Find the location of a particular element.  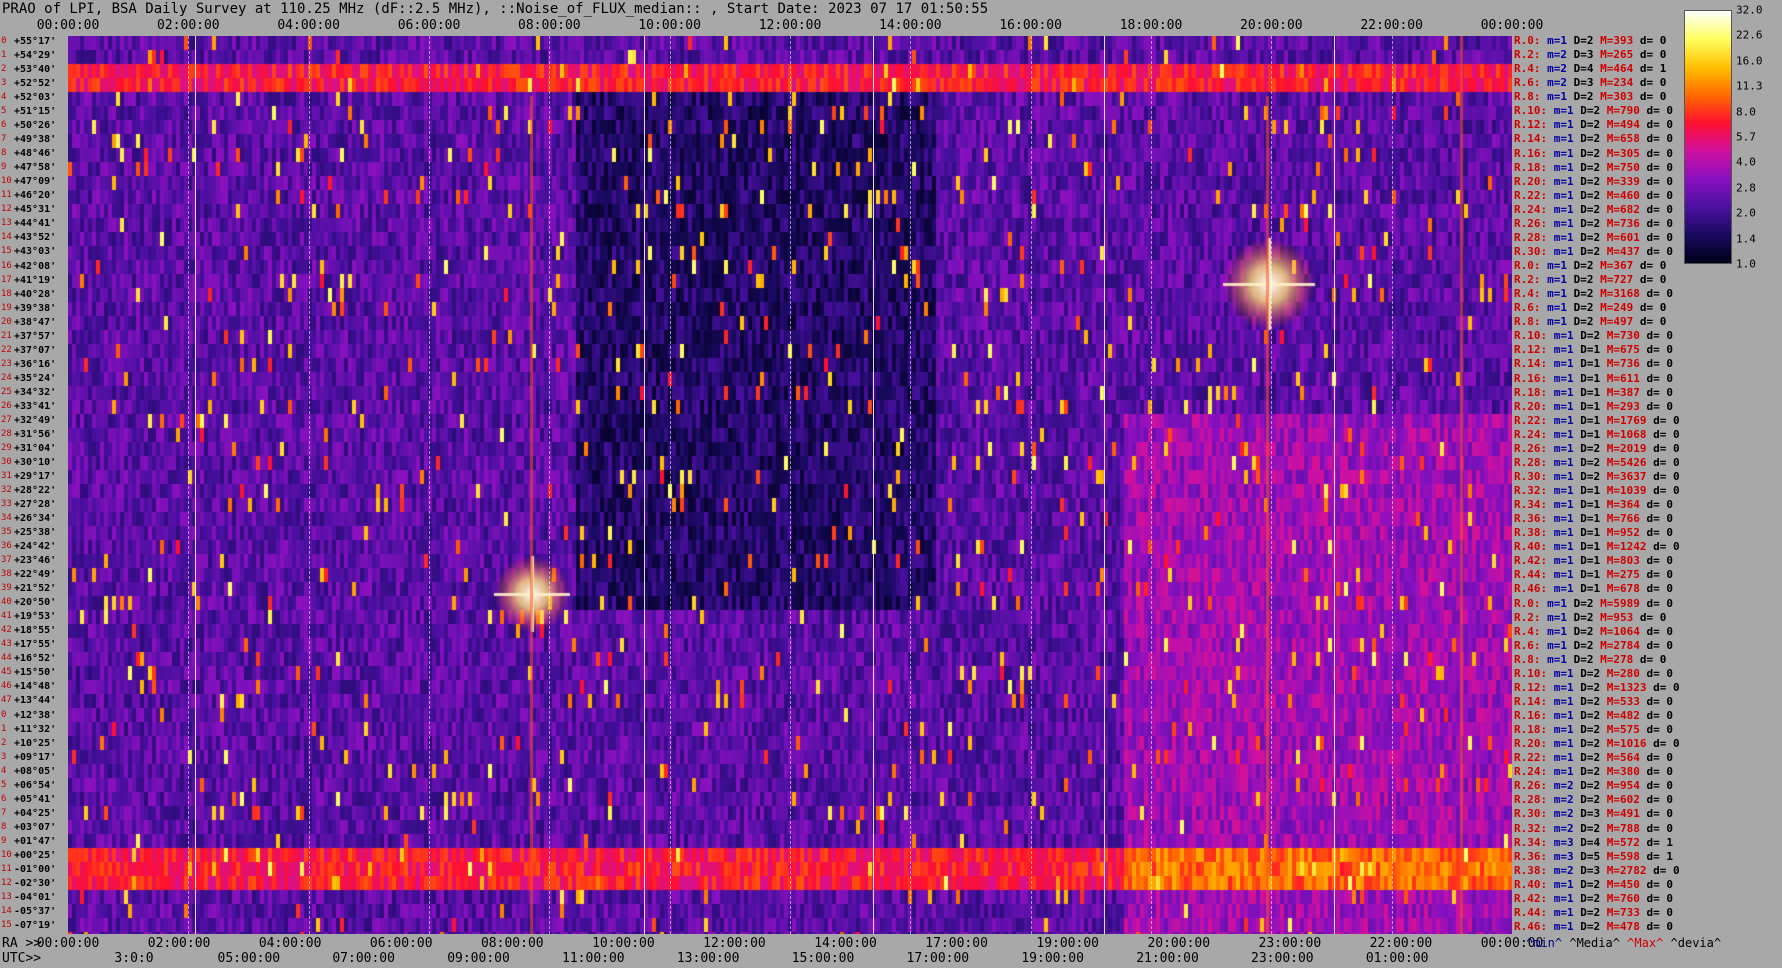

stat-max: M=293 is located at coordinates (1623, 406).